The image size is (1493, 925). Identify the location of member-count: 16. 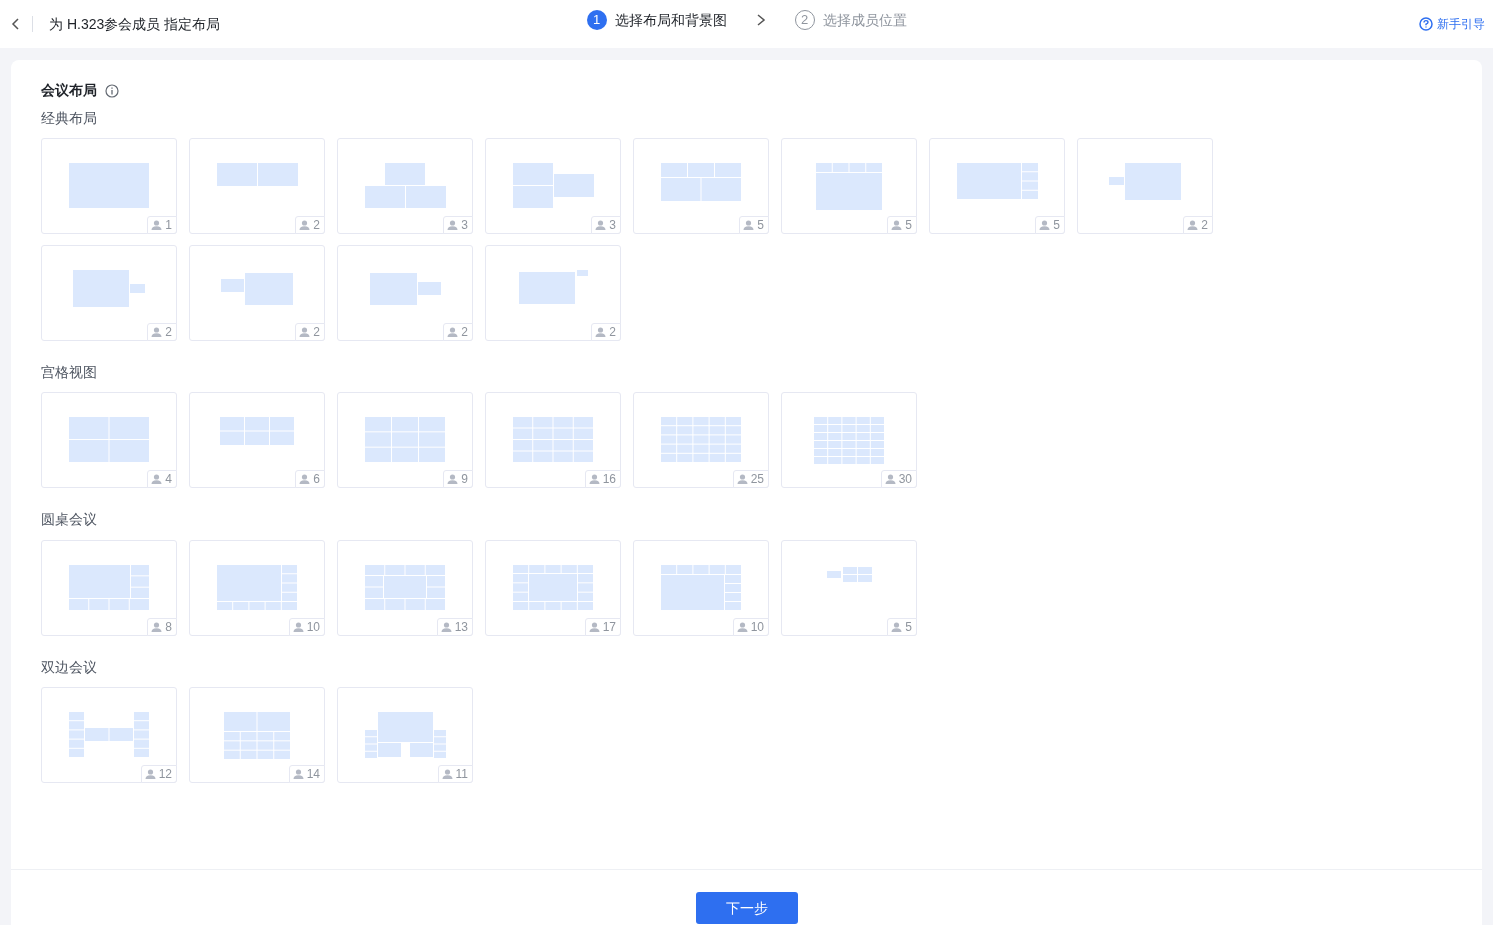
(602, 479).